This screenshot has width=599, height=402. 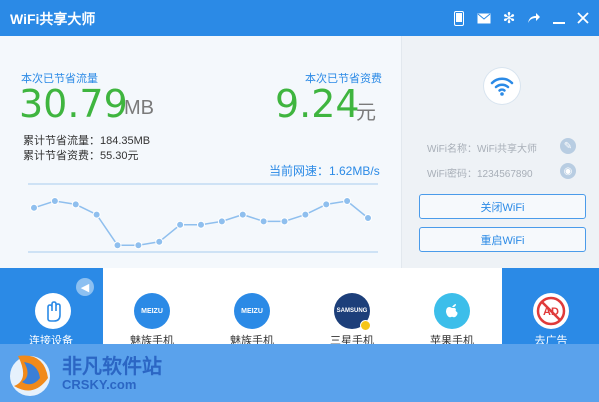 I want to click on footer: 非凡软件站 CRSKY.com, so click(x=299, y=373).